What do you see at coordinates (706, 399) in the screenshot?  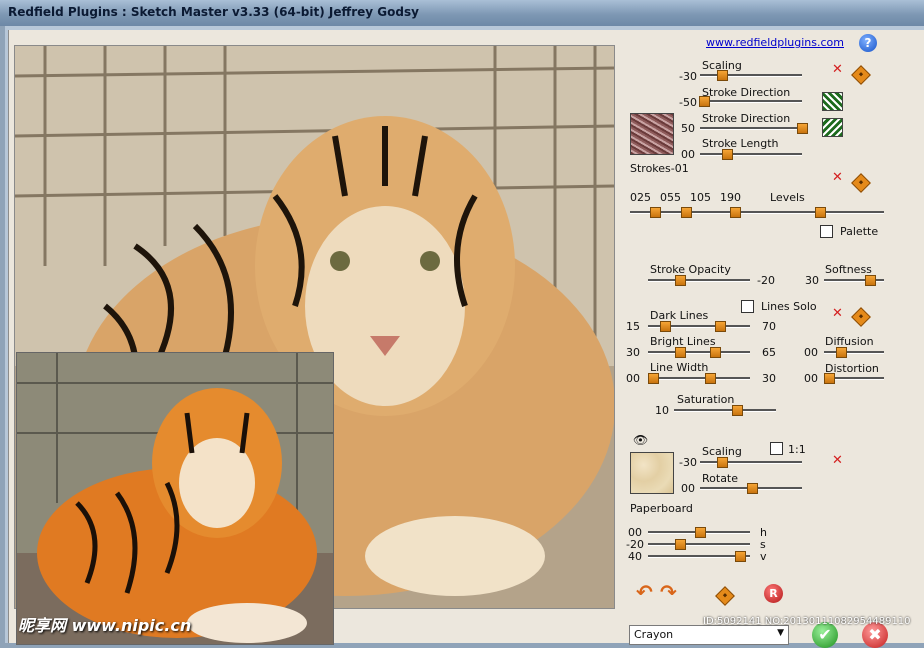 I see `saturation-label: Saturation` at bounding box center [706, 399].